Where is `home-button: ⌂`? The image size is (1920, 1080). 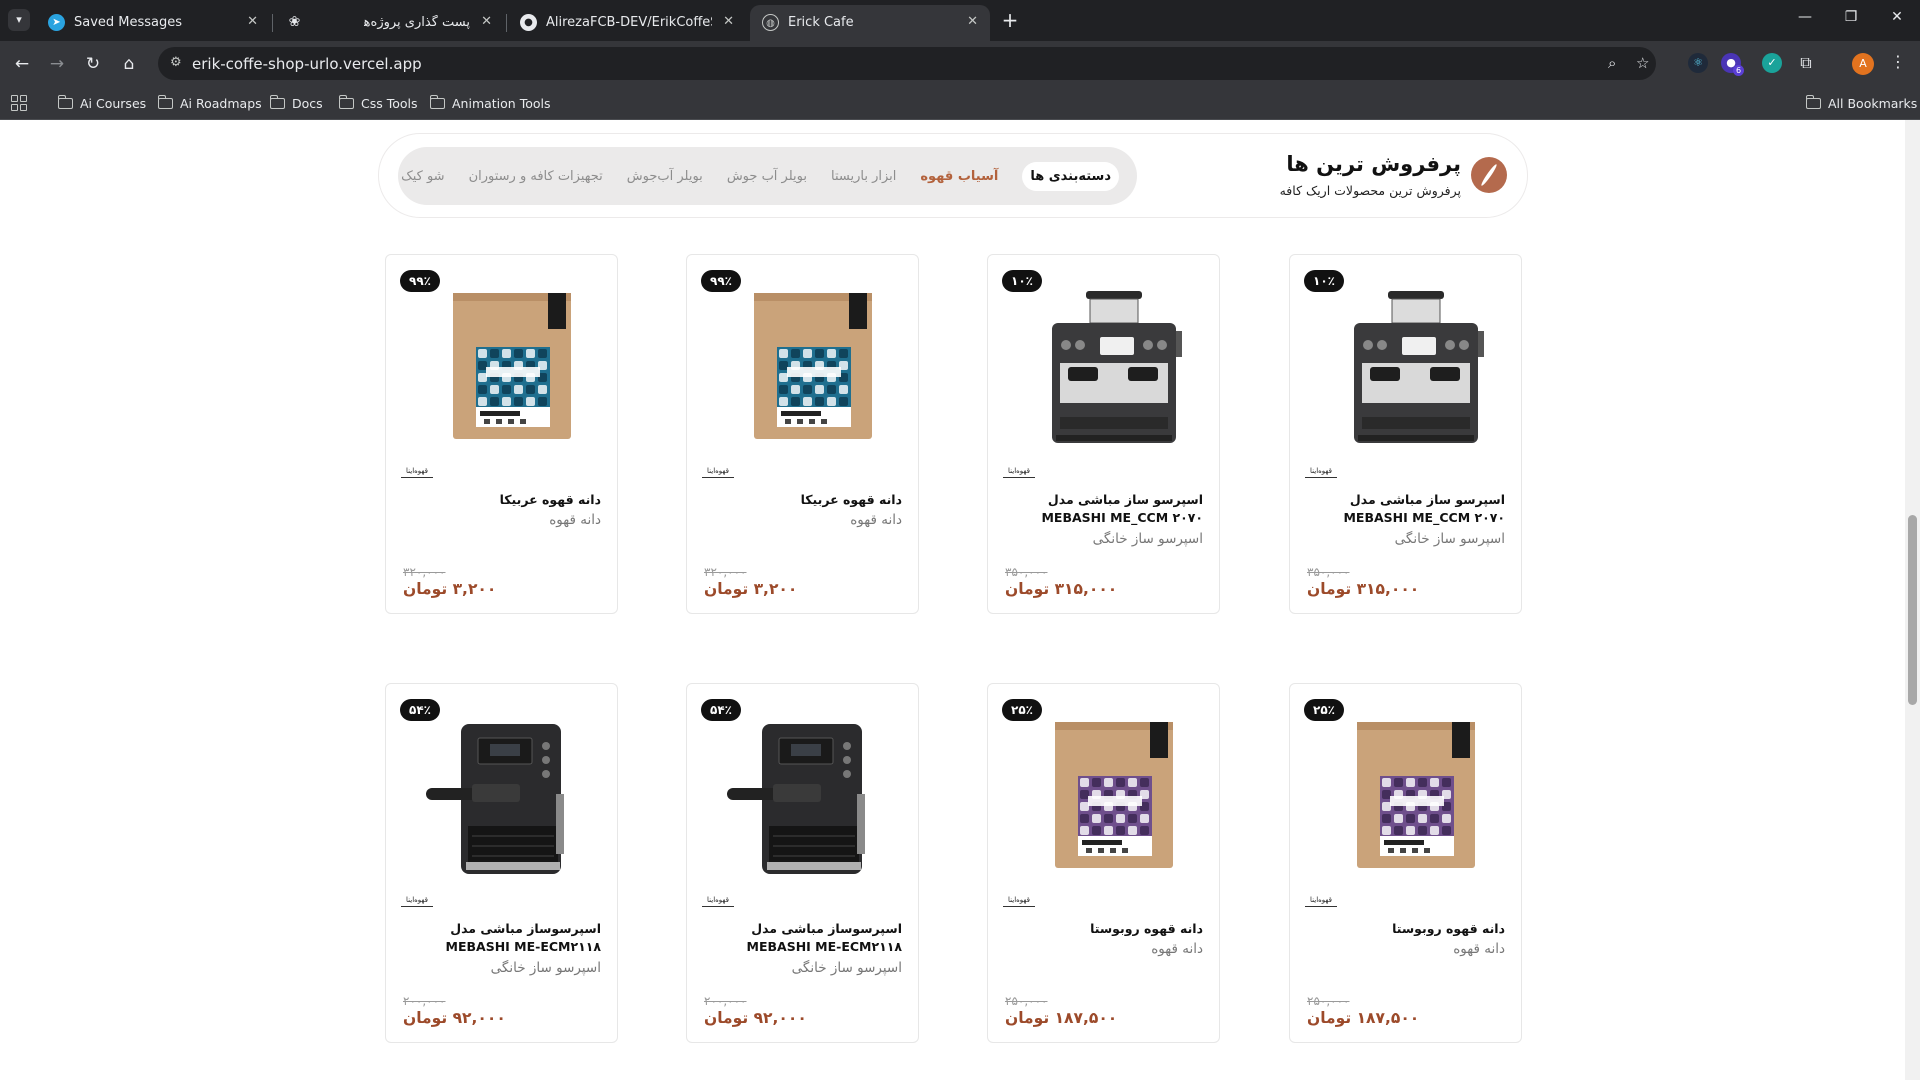
home-button: ⌂ is located at coordinates (129, 64).